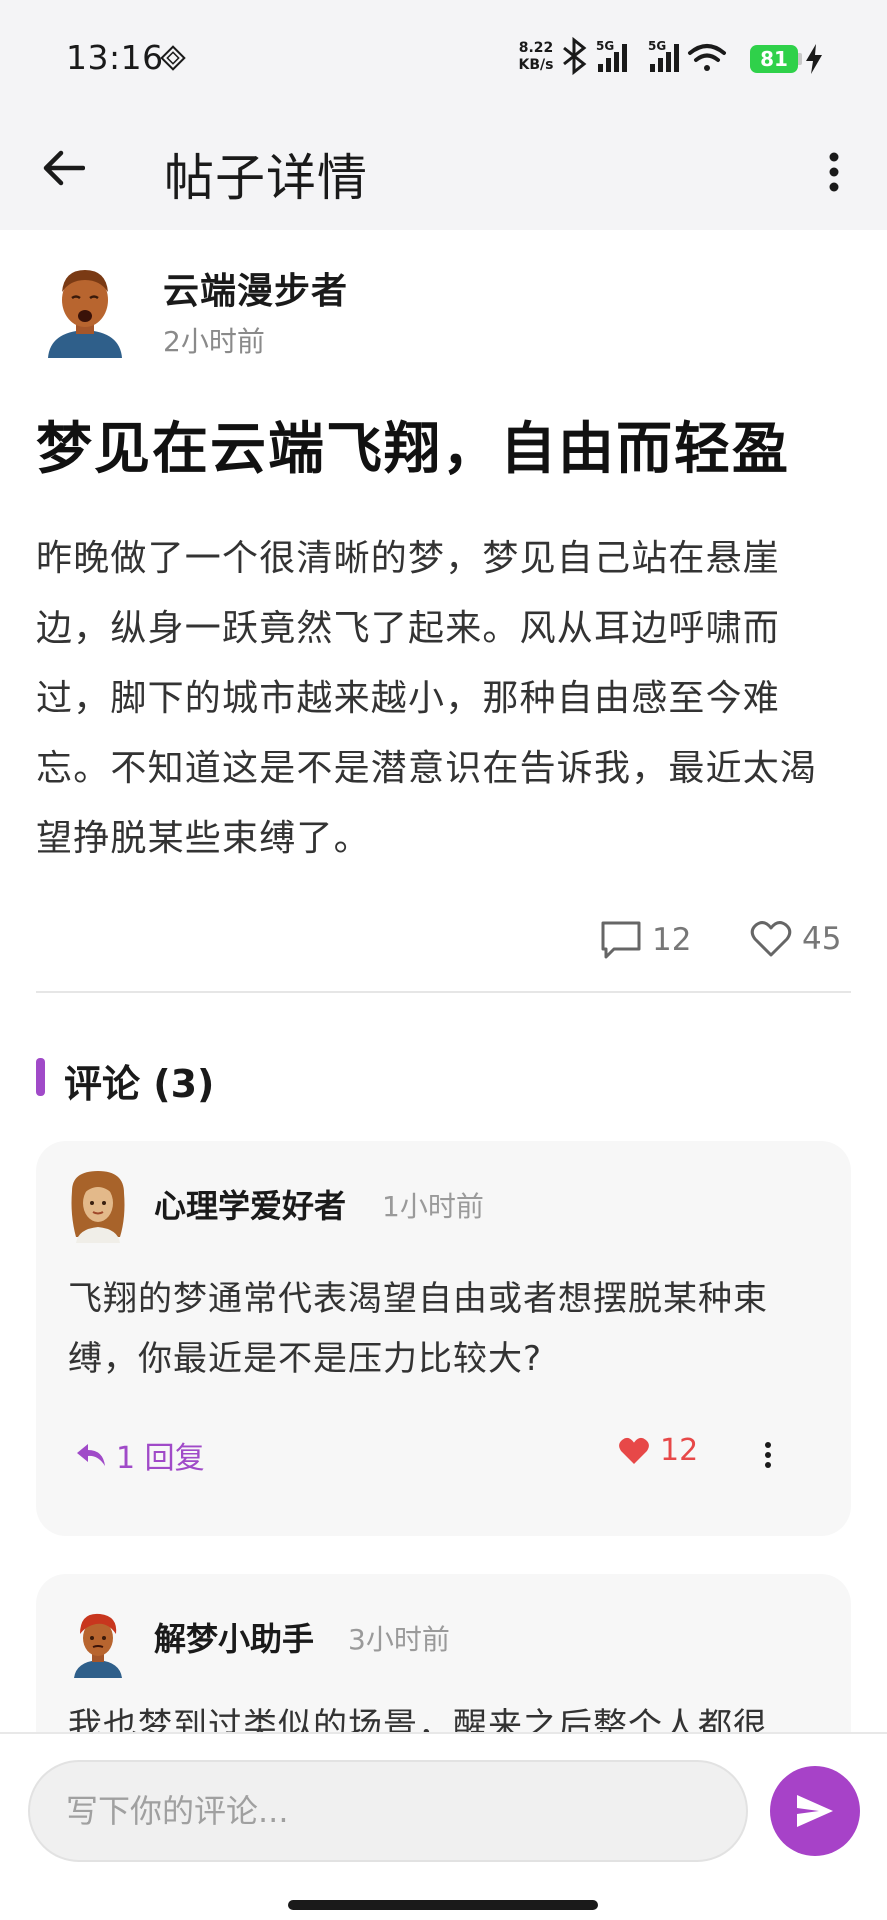  I want to click on network-speed: 8.22 KB/s, so click(536, 57).